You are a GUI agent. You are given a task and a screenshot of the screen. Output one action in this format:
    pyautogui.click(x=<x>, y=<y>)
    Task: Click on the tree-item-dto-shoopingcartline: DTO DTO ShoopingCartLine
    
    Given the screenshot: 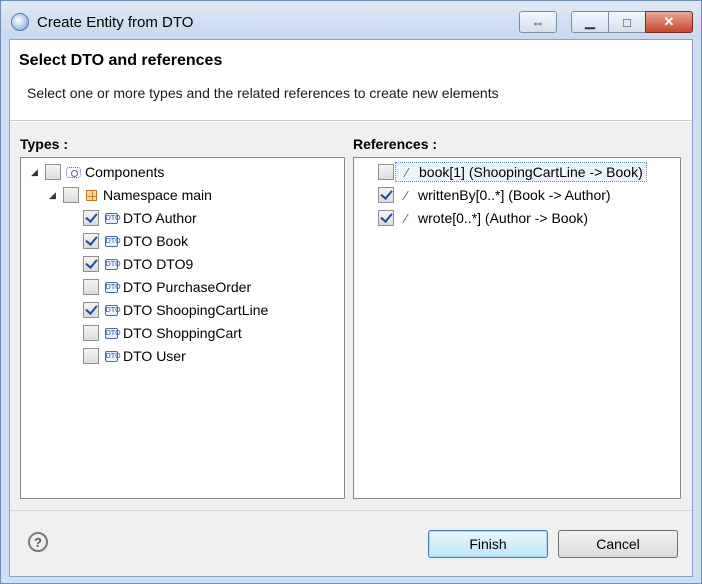 What is the action you would take?
    pyautogui.click(x=175, y=310)
    